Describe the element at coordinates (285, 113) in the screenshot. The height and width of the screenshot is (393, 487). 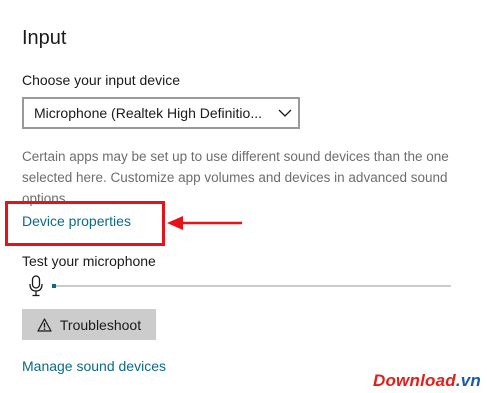
I see `chevron-down-icon` at that location.